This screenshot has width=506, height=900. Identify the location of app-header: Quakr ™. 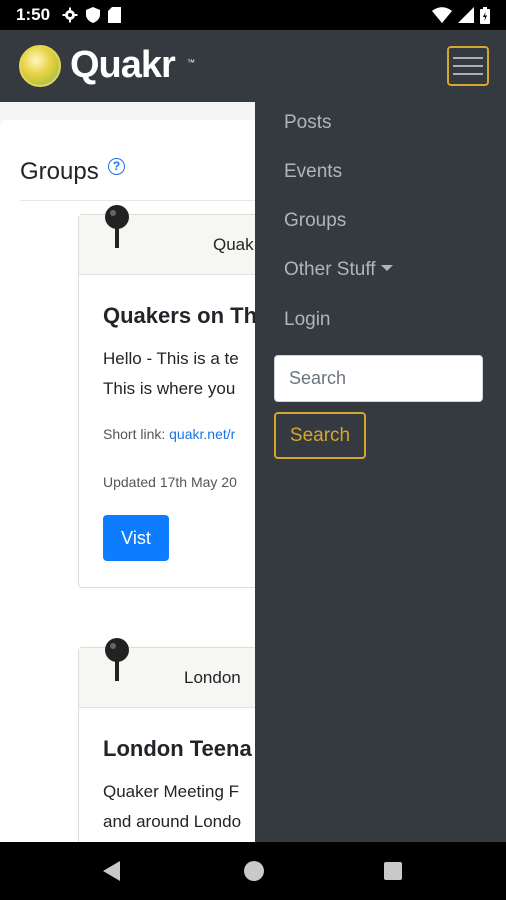
(253, 66).